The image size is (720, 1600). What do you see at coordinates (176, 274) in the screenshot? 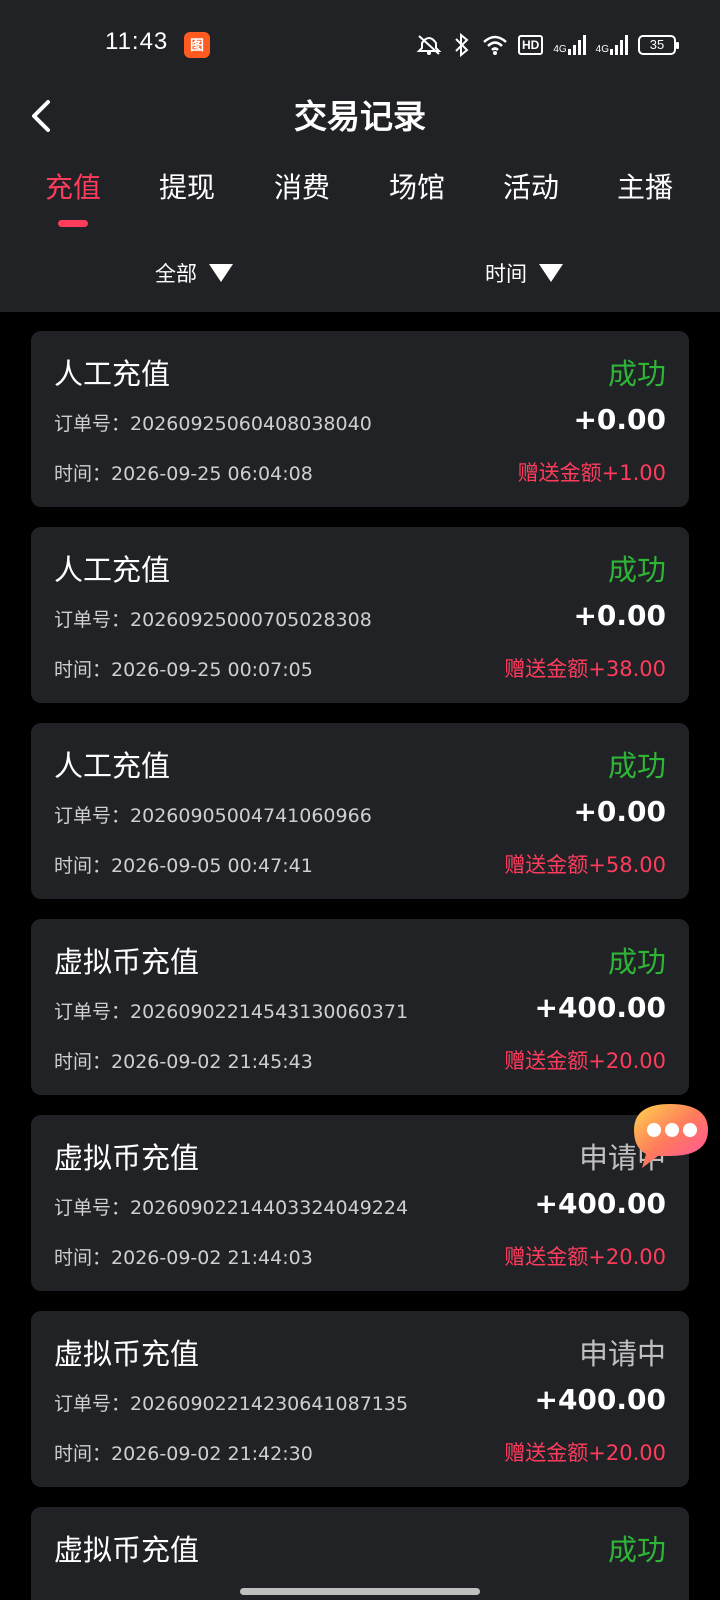
I see `type-filter-label: 全部` at bounding box center [176, 274].